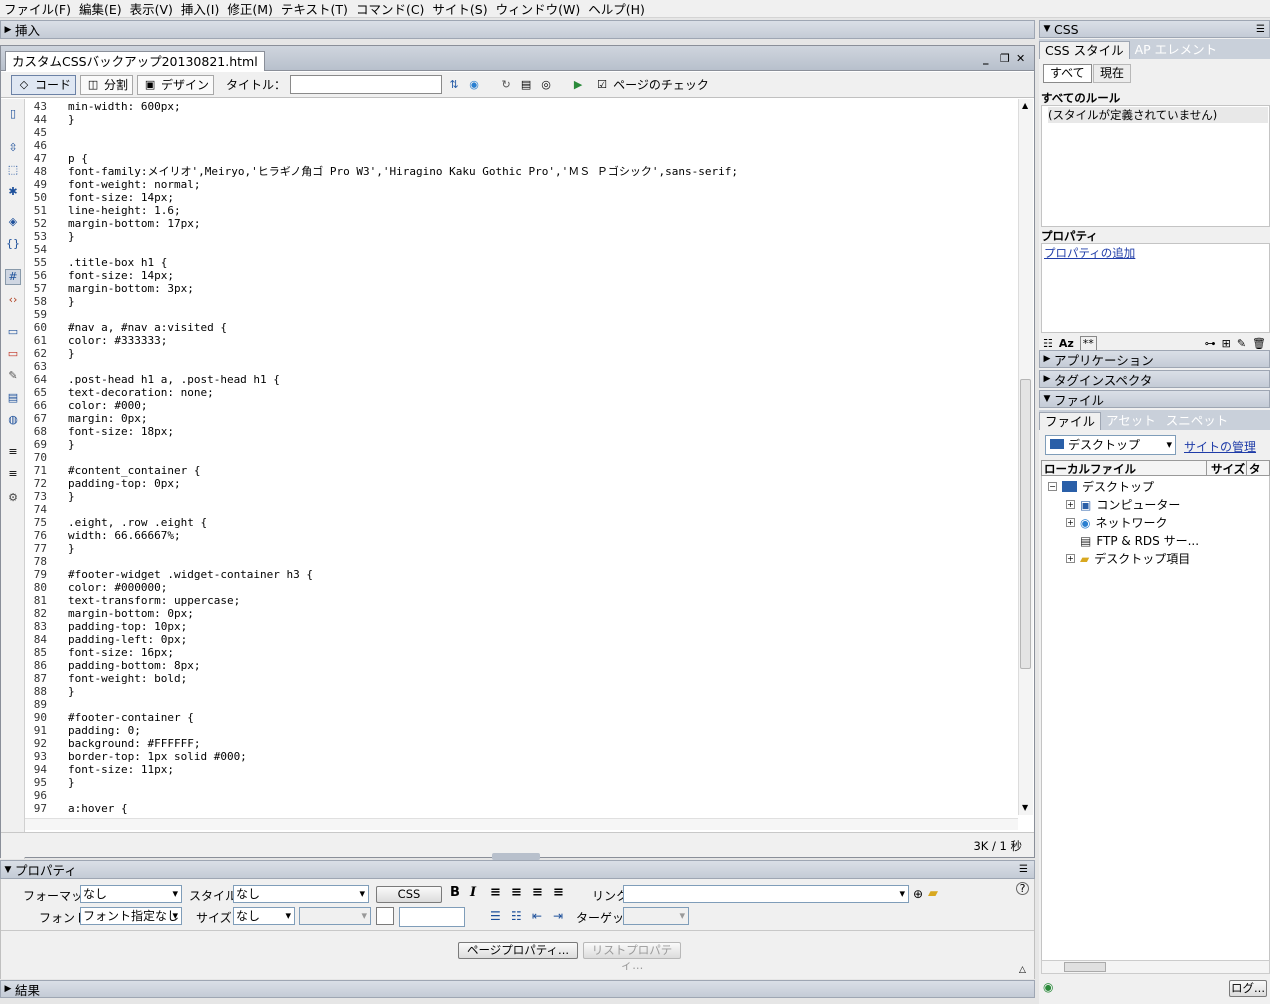 This screenshot has width=1270, height=1004. I want to click on tag-inspector-panel-header: ▶ タグインスペクタ, so click(1154, 379).